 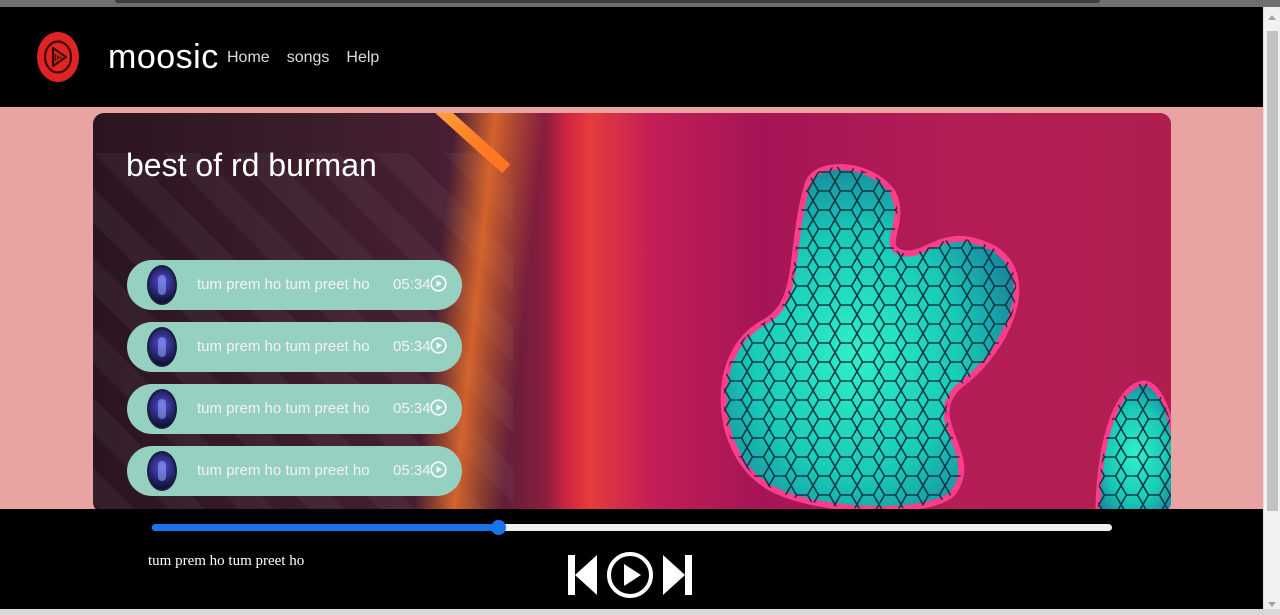 I want to click on skip-back-icon, so click(x=582, y=575).